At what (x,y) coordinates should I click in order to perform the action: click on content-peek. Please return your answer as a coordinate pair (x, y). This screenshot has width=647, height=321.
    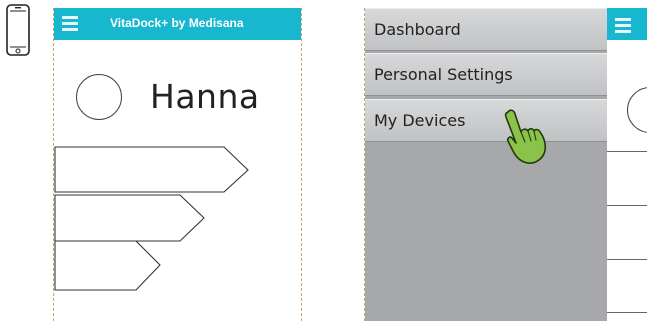
    Looking at the image, I should click on (627, 164).